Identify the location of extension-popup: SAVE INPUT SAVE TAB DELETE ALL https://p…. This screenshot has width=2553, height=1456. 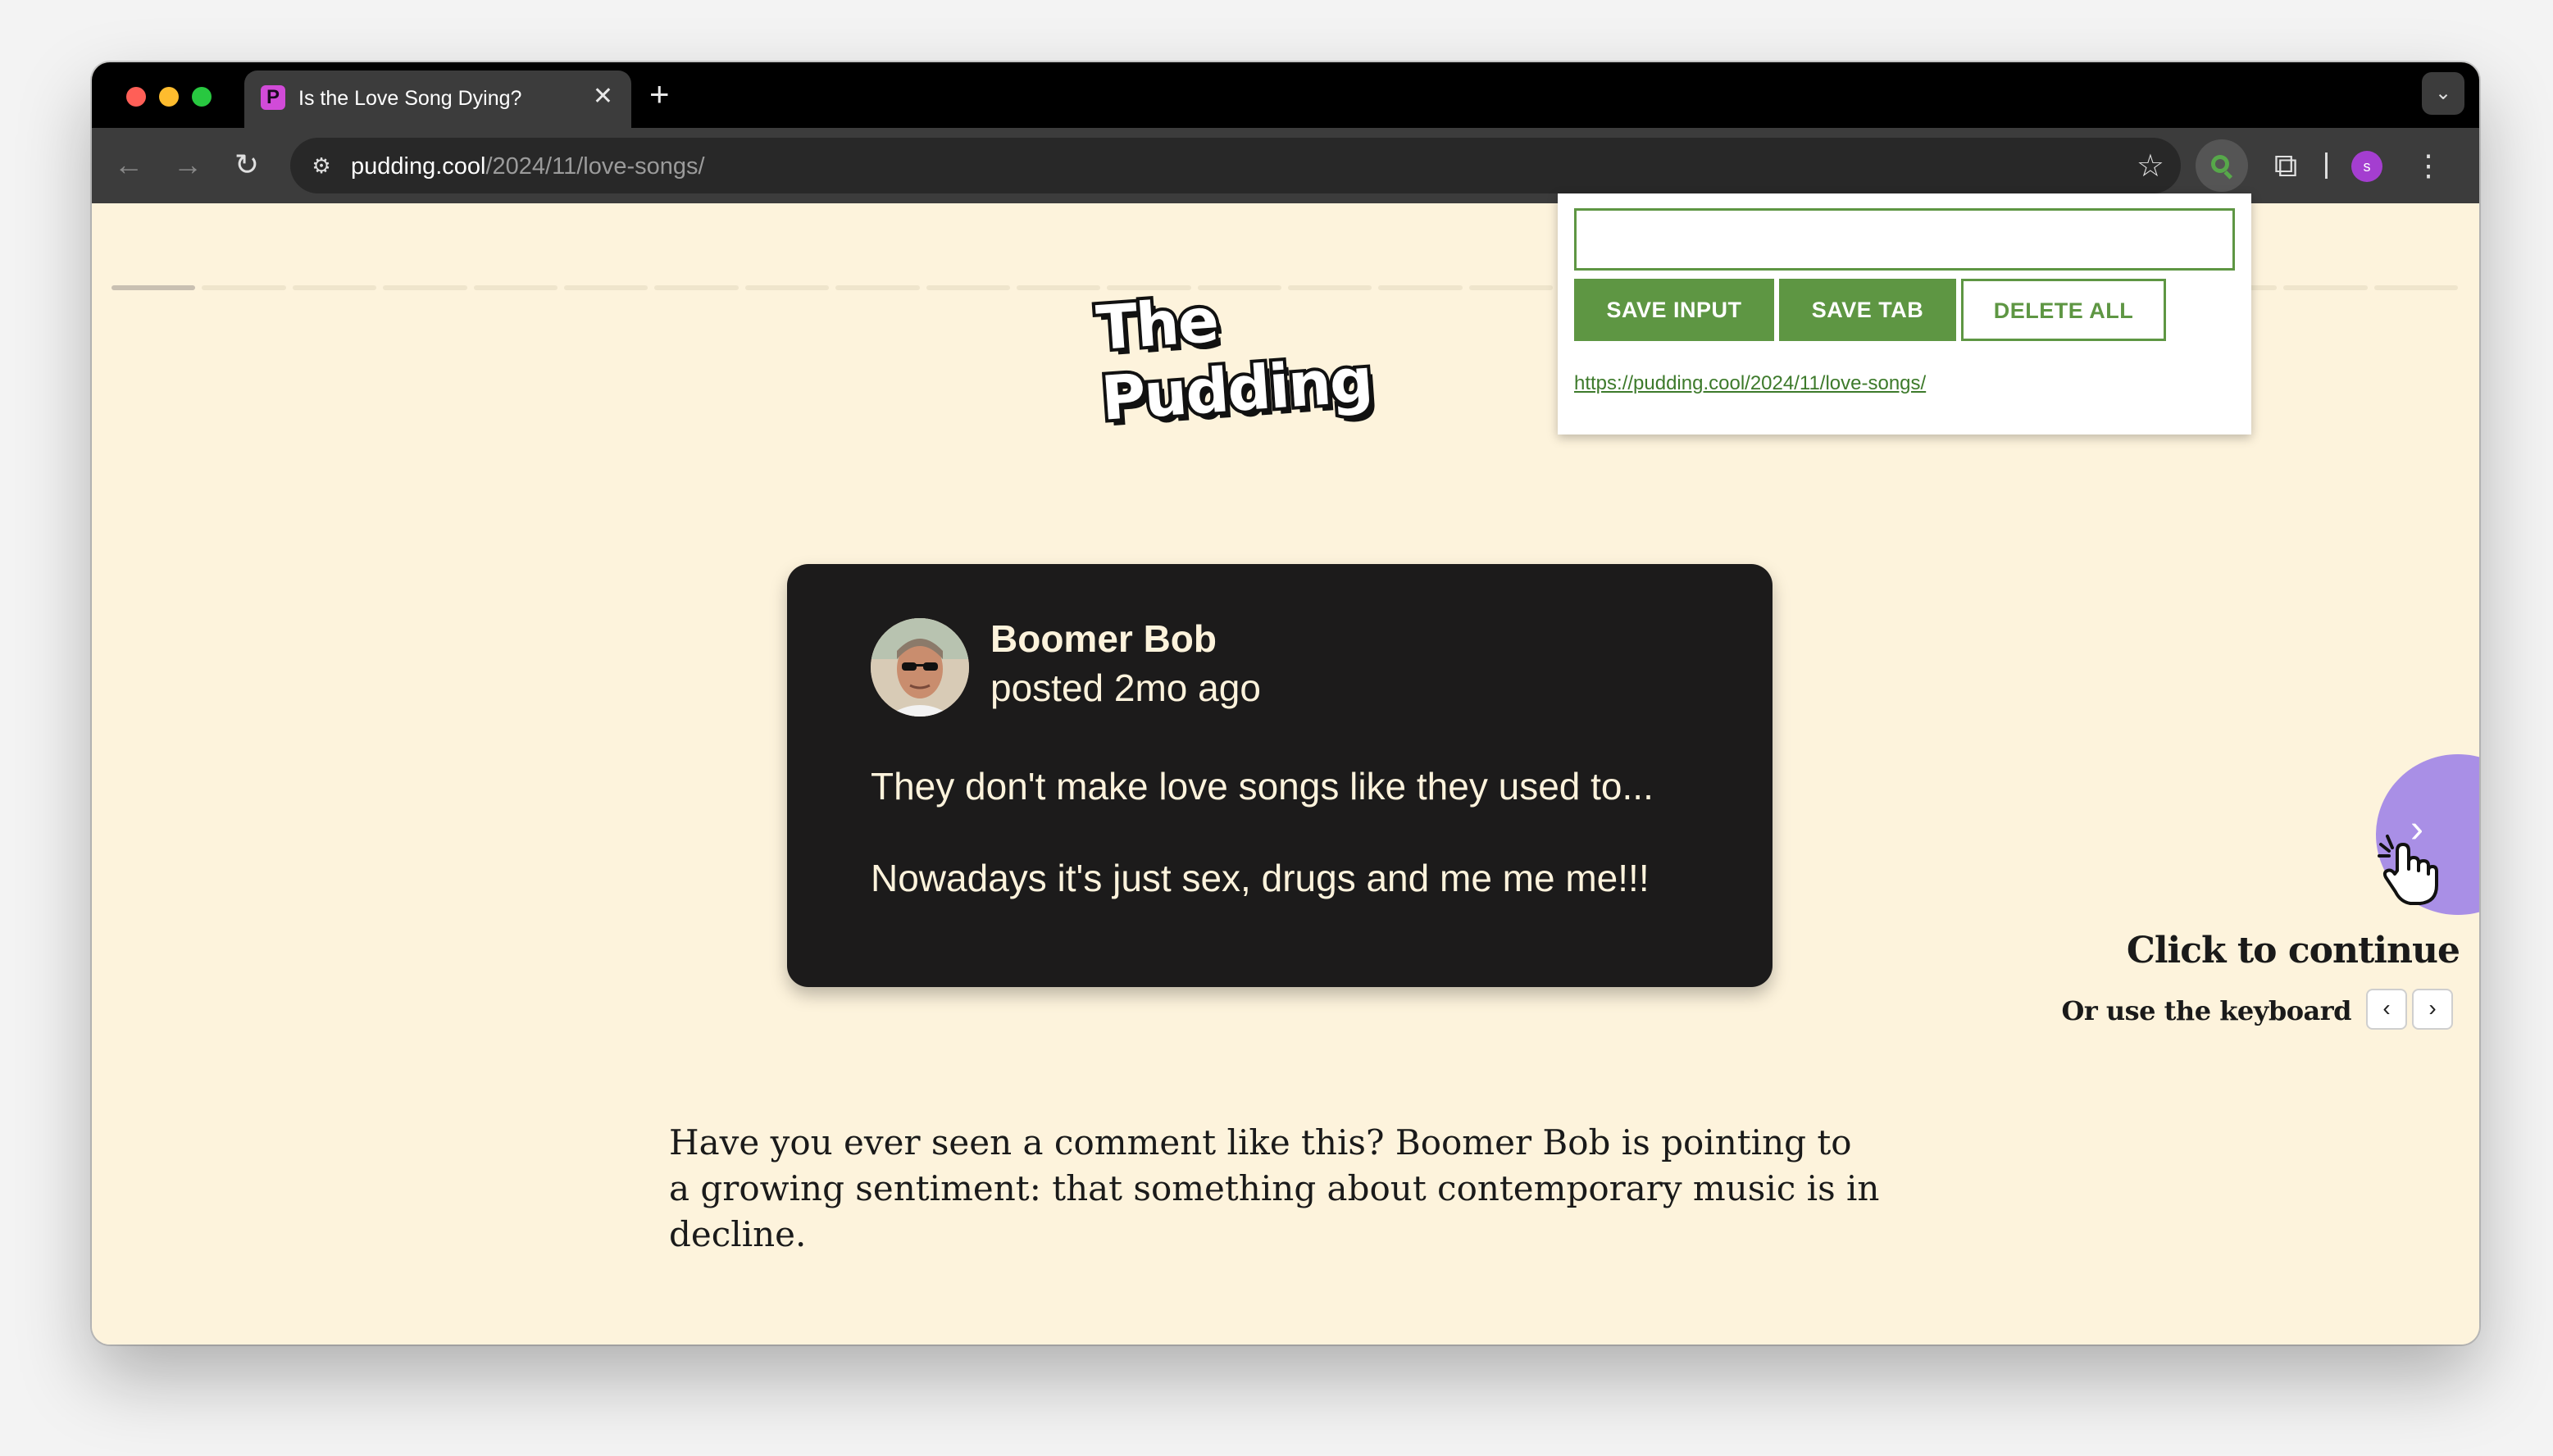
(1904, 314).